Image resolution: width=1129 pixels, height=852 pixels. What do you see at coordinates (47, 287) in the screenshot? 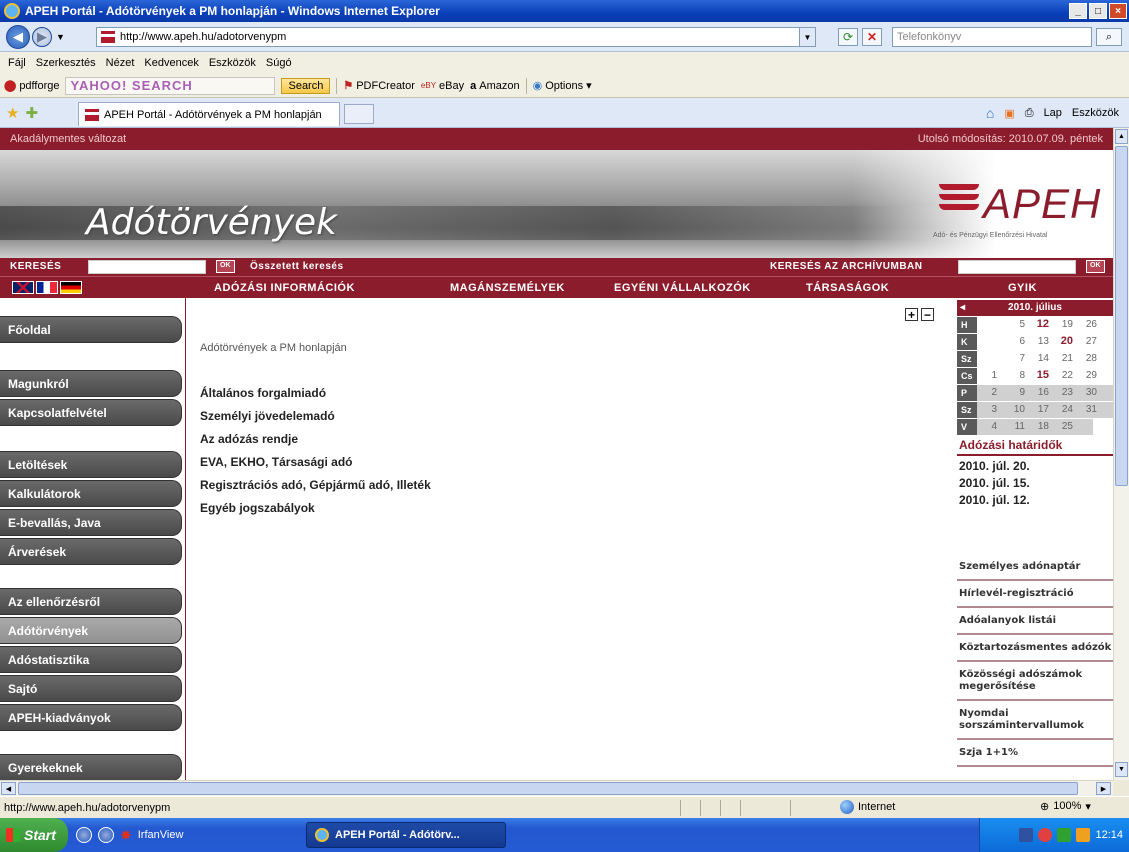
I see `french-flag-icon` at bounding box center [47, 287].